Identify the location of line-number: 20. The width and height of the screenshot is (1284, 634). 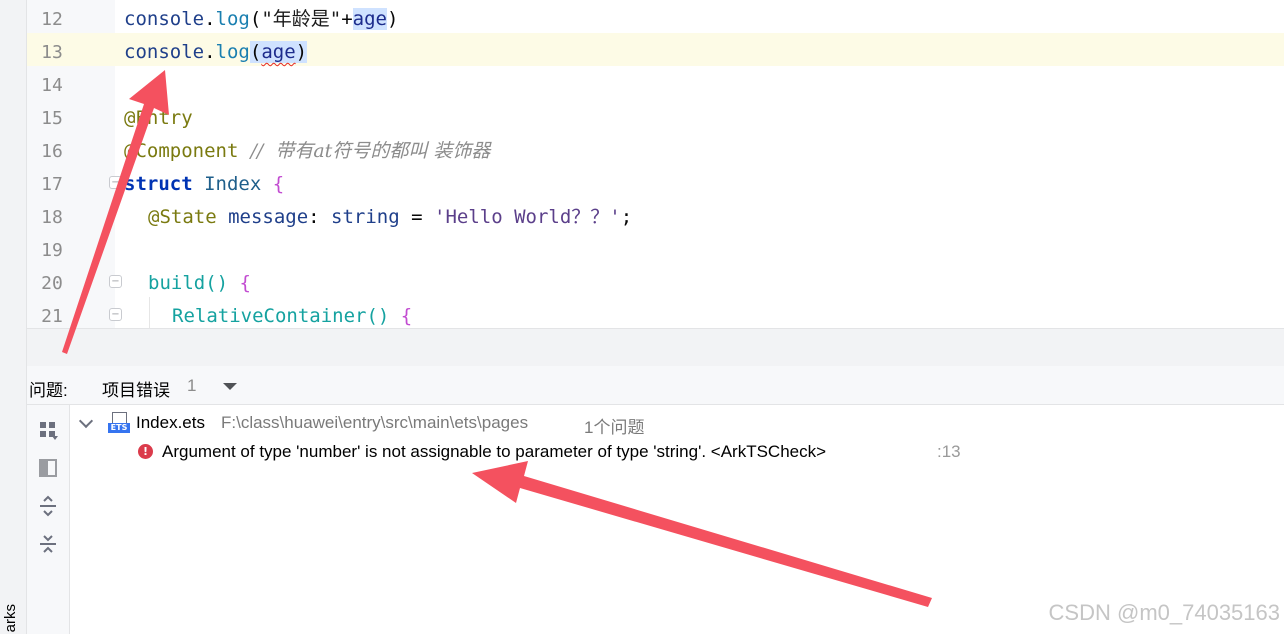
(52, 283).